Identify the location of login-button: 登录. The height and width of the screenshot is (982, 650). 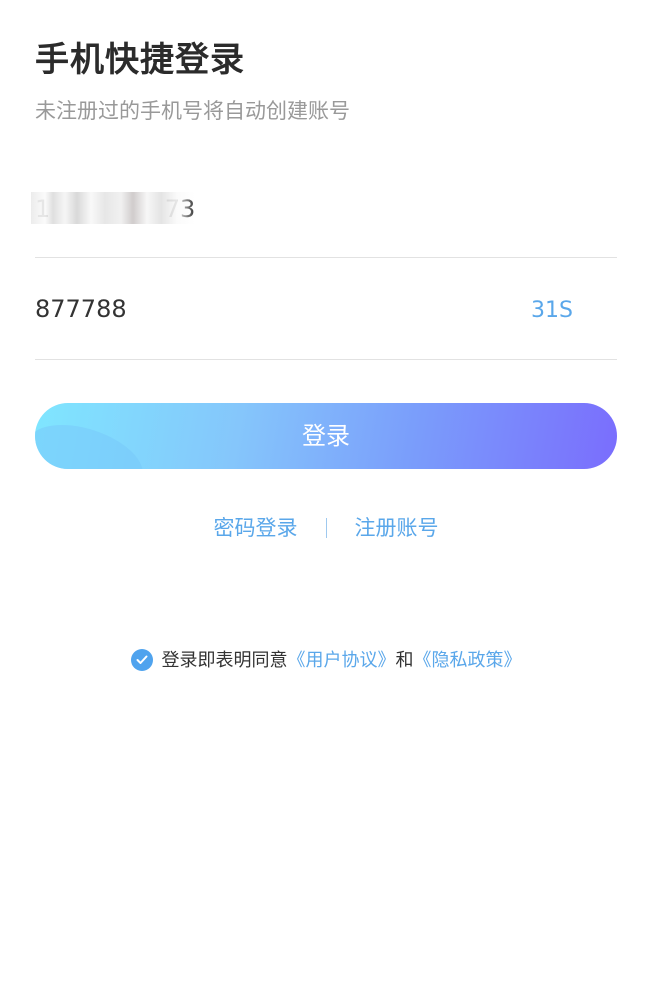
(326, 436).